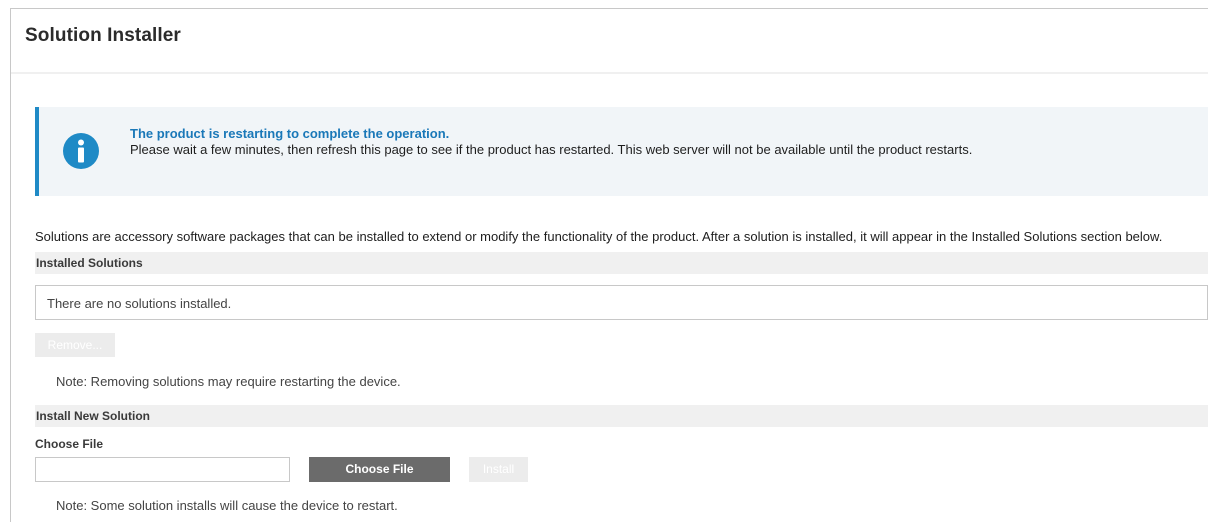  I want to click on install-new-solution-label: Install New Solution, so click(93, 416).